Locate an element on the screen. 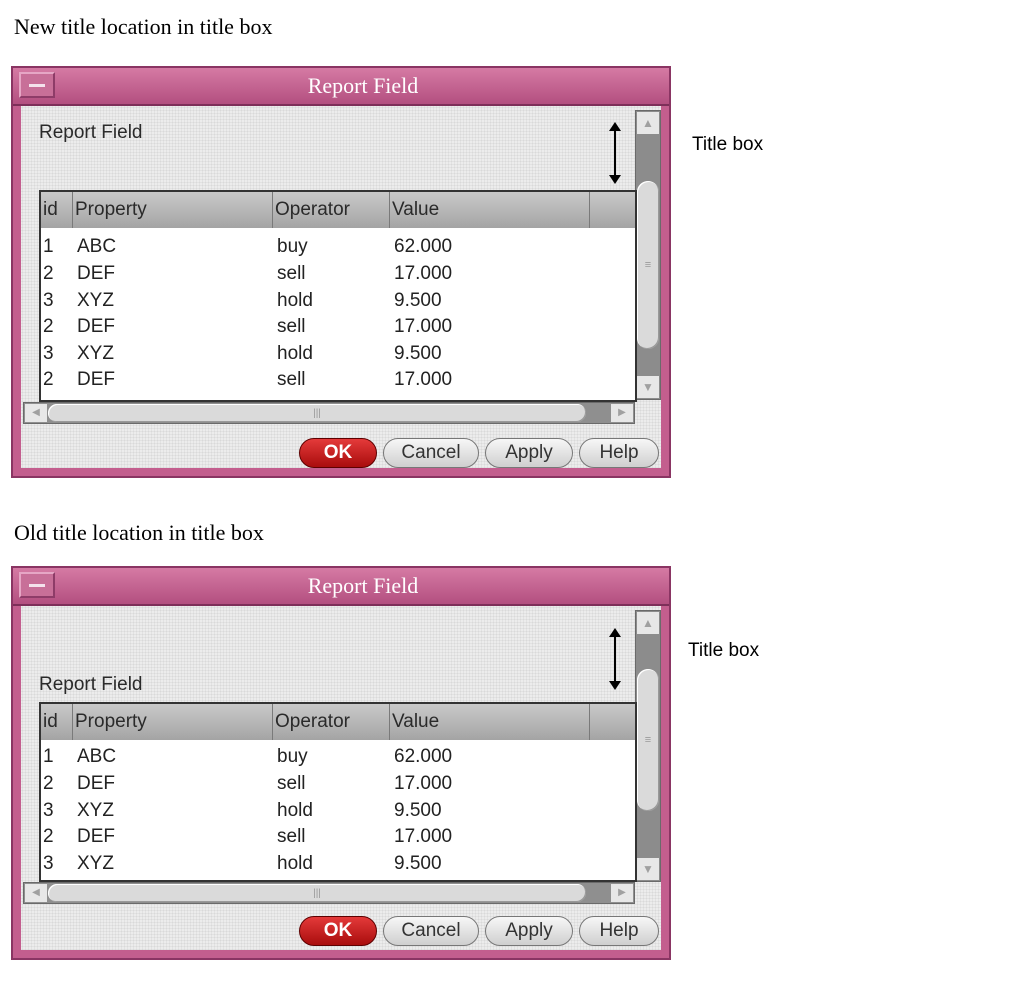 The image size is (1013, 998). double-headed-arrow-icon is located at coordinates (615, 153).